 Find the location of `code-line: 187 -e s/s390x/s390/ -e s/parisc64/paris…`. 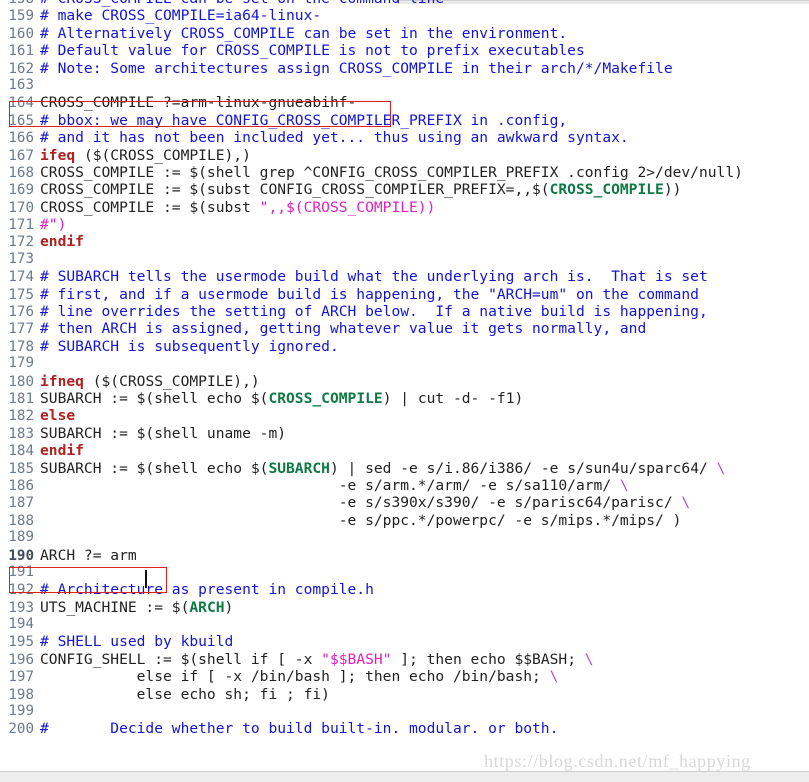

code-line: 187 -e s/s390x/s390/ -e s/parisc64/paris… is located at coordinates (404, 502).